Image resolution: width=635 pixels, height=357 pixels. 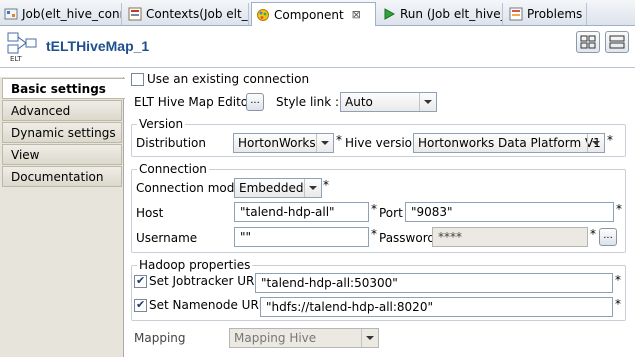 I want to click on elt-component-icon: ELT, so click(x=22, y=47).